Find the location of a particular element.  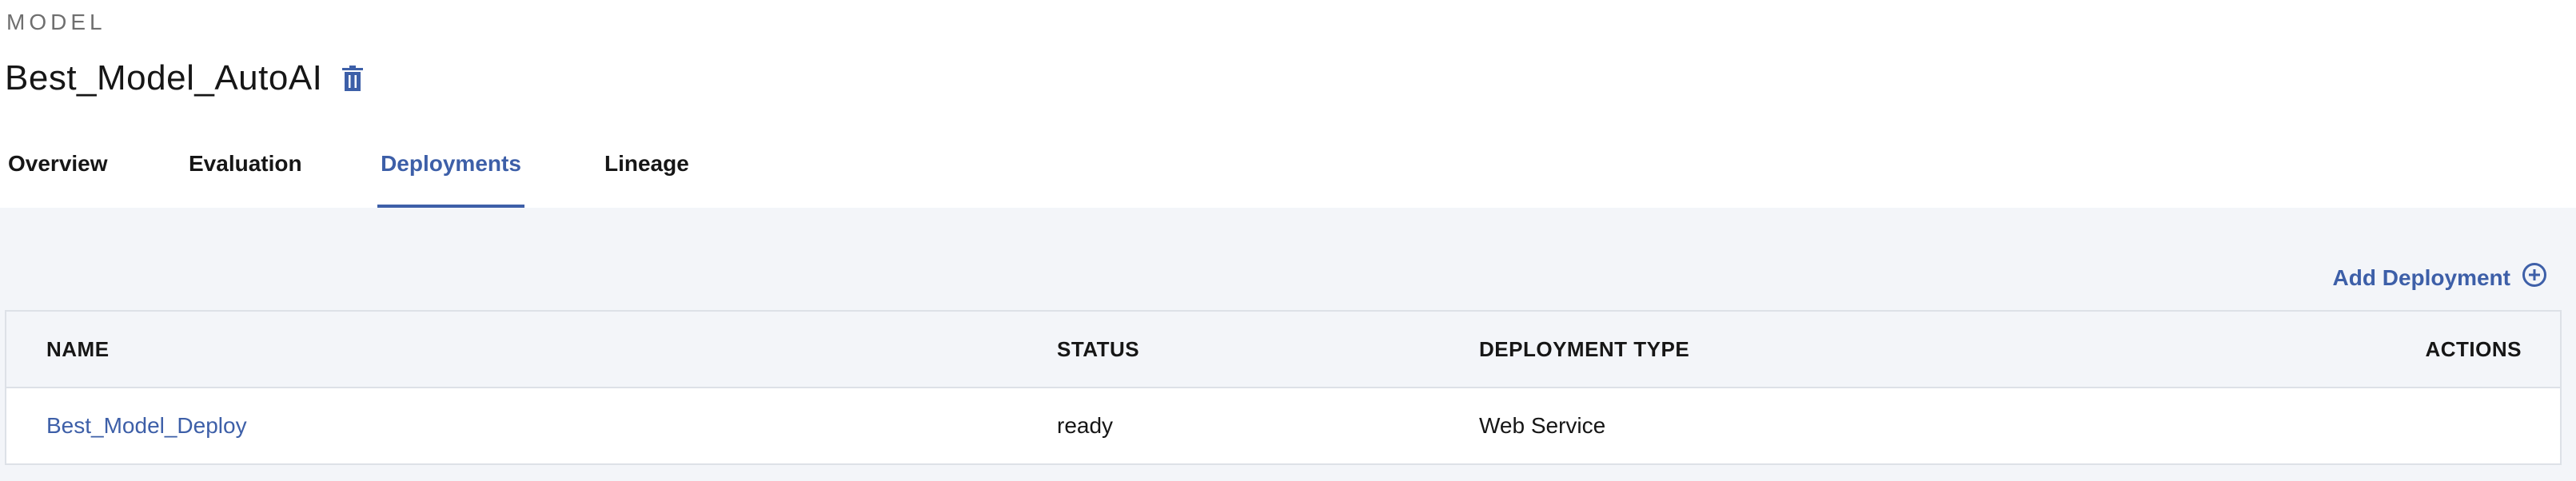

column-header-status: STATUS is located at coordinates (1098, 349).